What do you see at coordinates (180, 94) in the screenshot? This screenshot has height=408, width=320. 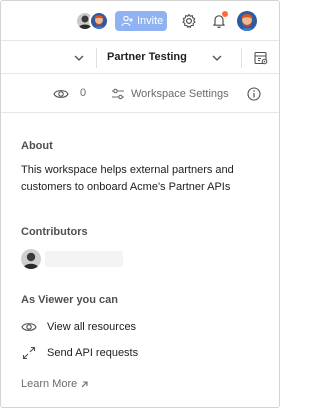 I see `workspace-settings-label: Workspace Settings` at bounding box center [180, 94].